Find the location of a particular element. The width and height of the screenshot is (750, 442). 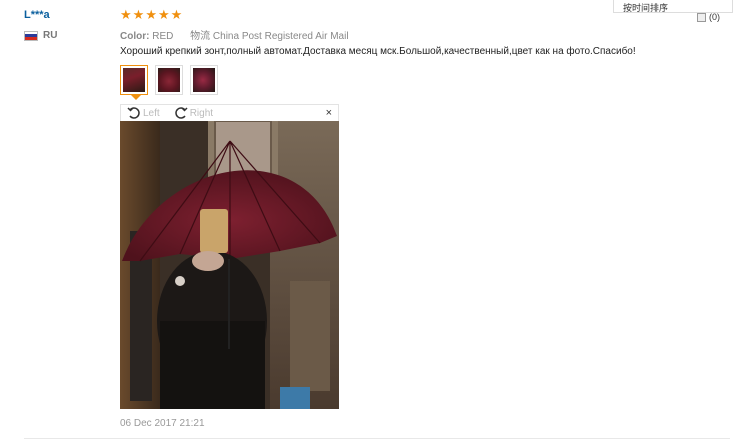

rotate-left-button: Left is located at coordinates (143, 113).